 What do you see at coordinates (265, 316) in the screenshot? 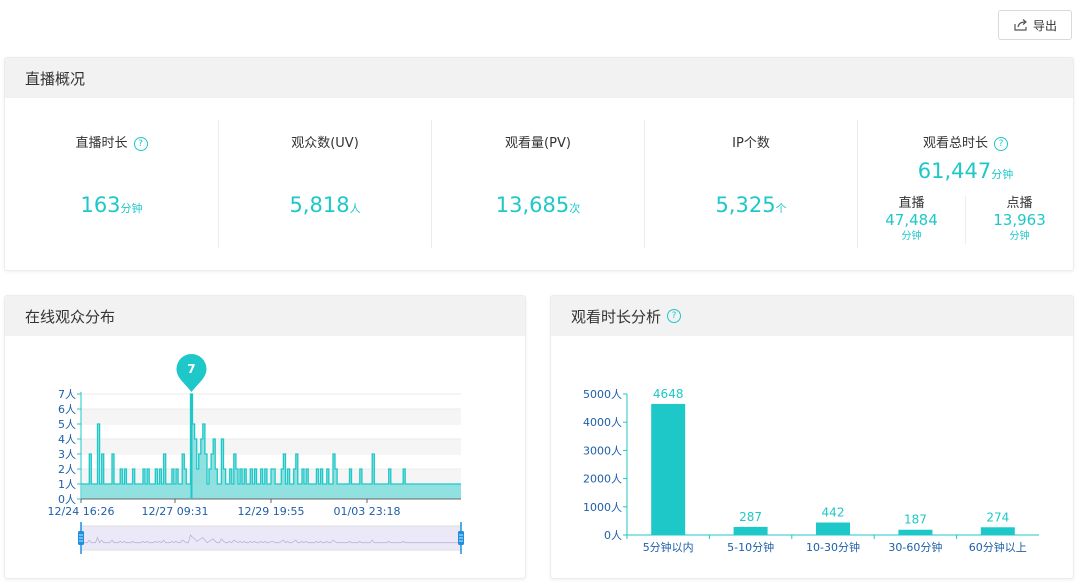
I see `online-header: 在线观众分布` at bounding box center [265, 316].